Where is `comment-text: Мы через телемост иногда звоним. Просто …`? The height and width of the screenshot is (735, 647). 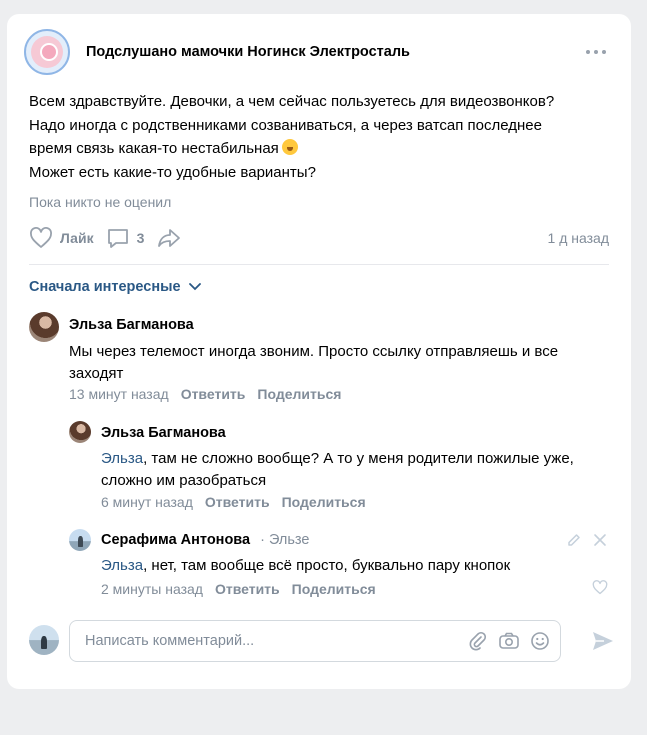 comment-text: Мы через телемост иногда звоним. Просто … is located at coordinates (314, 362).